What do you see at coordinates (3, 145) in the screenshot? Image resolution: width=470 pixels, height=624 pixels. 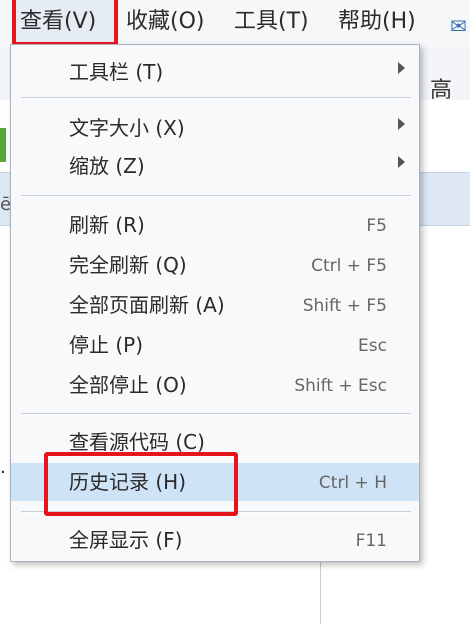 I see `status-indicator-green` at bounding box center [3, 145].